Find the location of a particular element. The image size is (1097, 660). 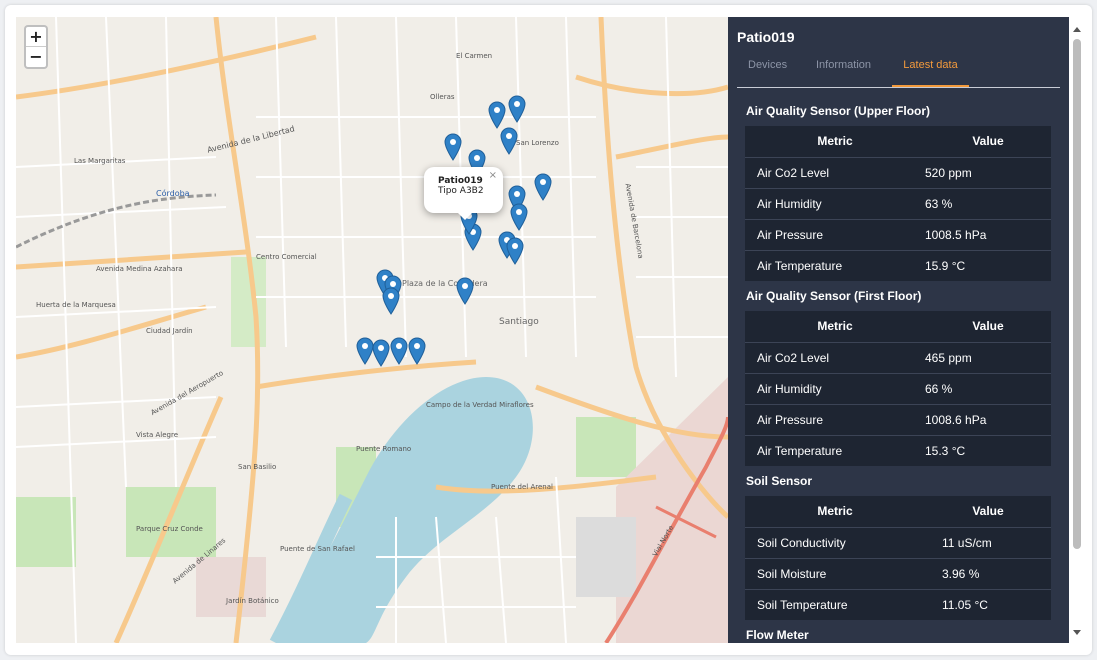

map-label: Puente del Arenal is located at coordinates (522, 487).